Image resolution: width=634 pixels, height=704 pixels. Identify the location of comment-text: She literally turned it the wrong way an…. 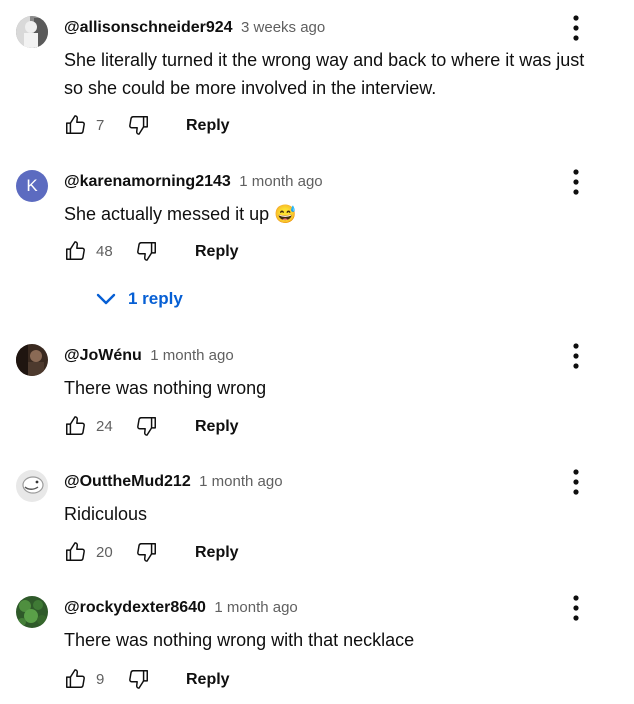
(324, 74).